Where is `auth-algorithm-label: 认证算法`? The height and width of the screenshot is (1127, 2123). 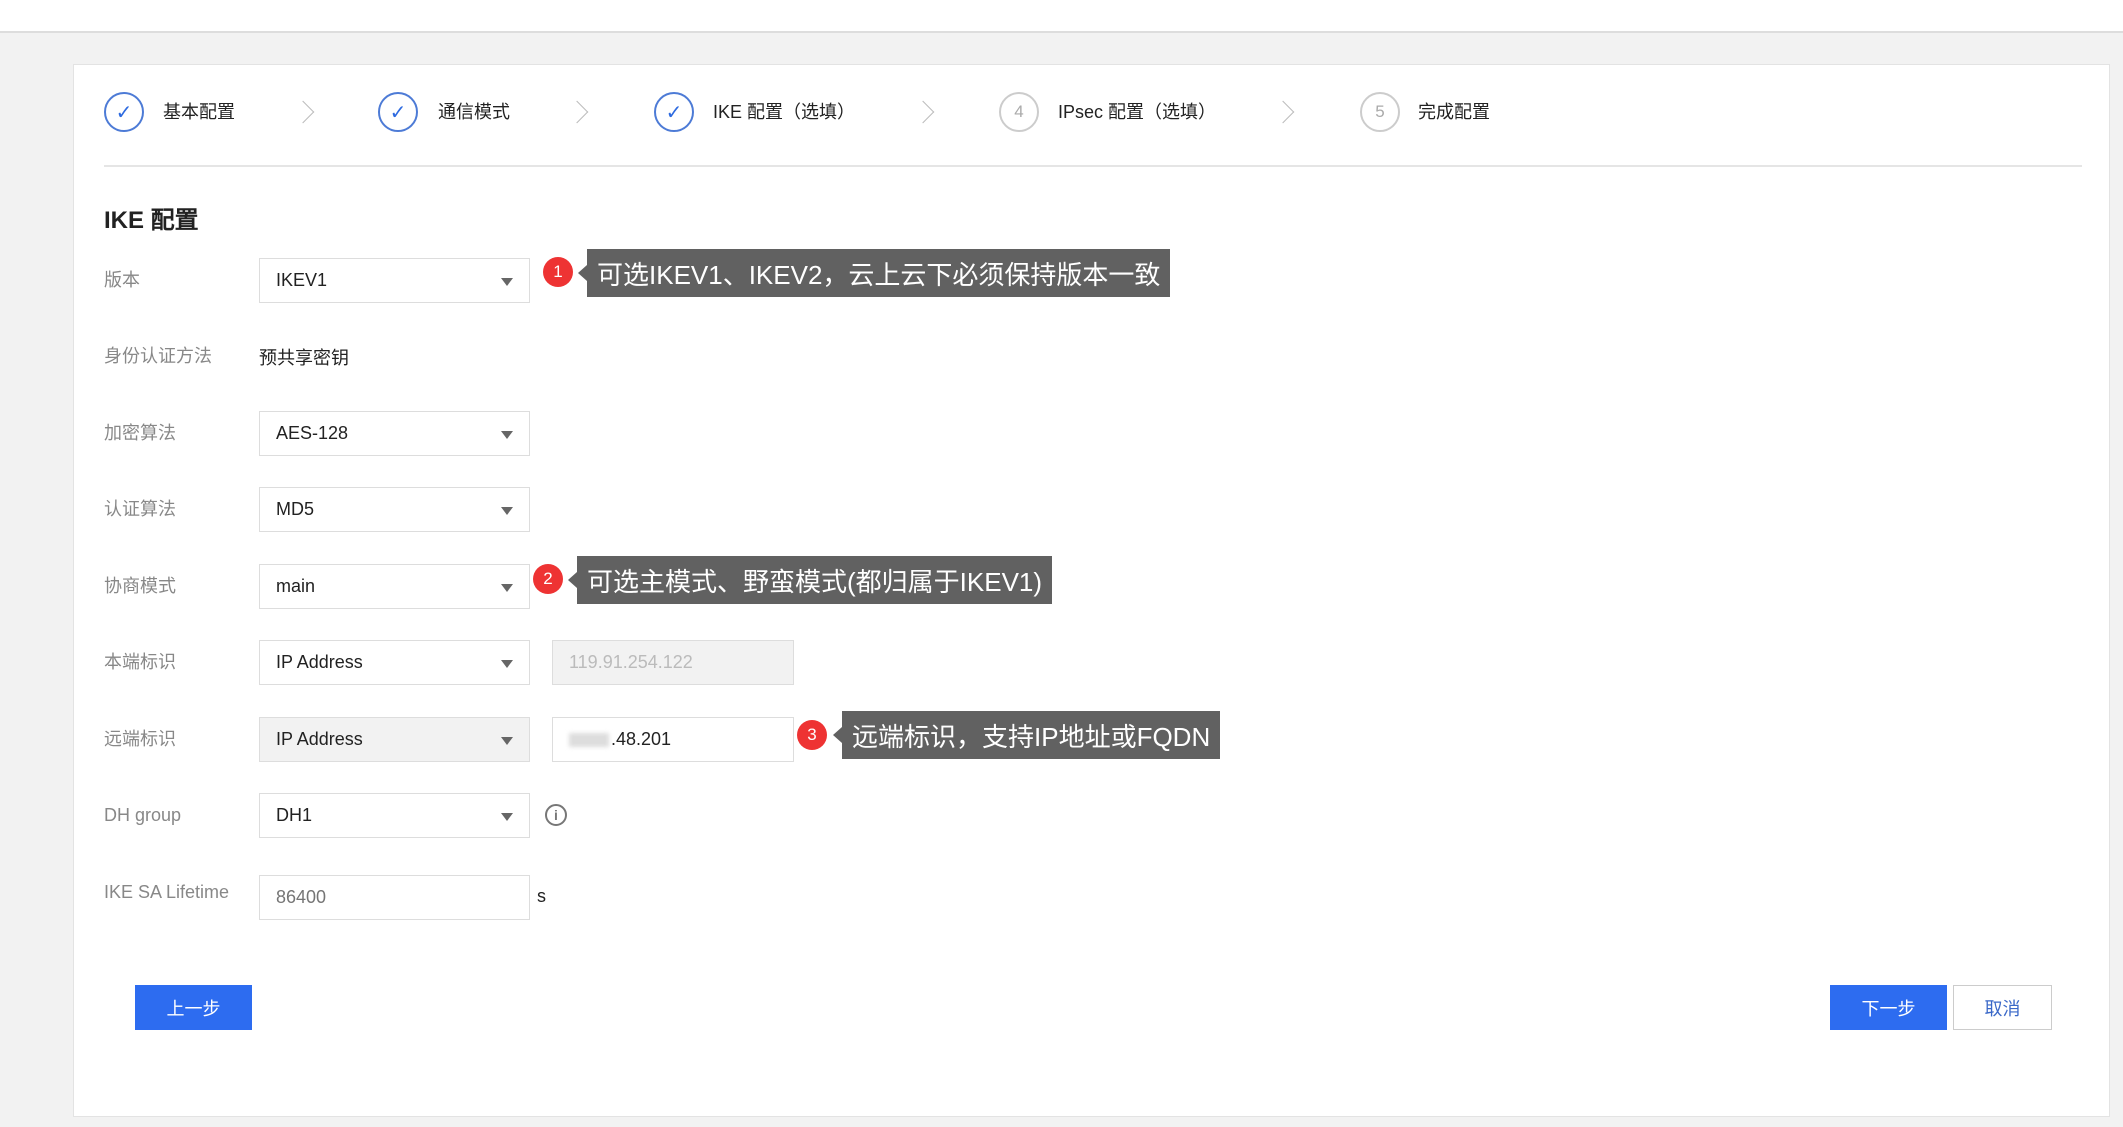 auth-algorithm-label: 认证算法 is located at coordinates (140, 509).